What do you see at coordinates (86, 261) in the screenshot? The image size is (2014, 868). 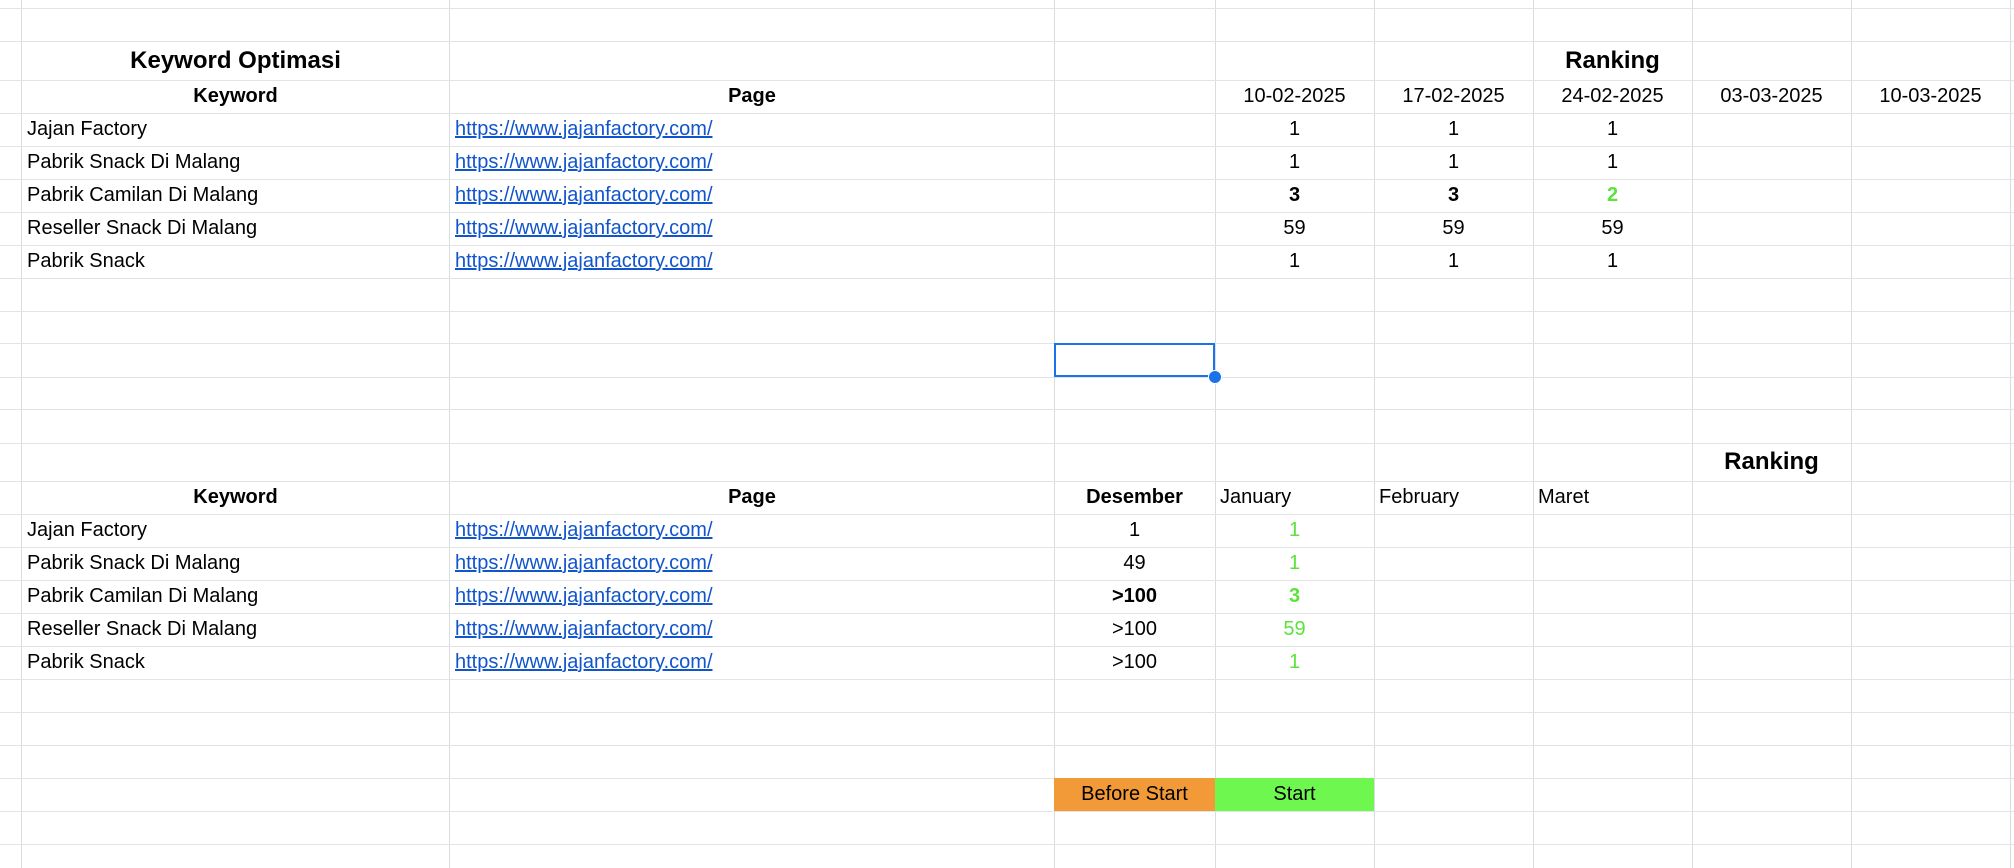 I see `table1-keyword-cell: Pabrik Snack` at bounding box center [86, 261].